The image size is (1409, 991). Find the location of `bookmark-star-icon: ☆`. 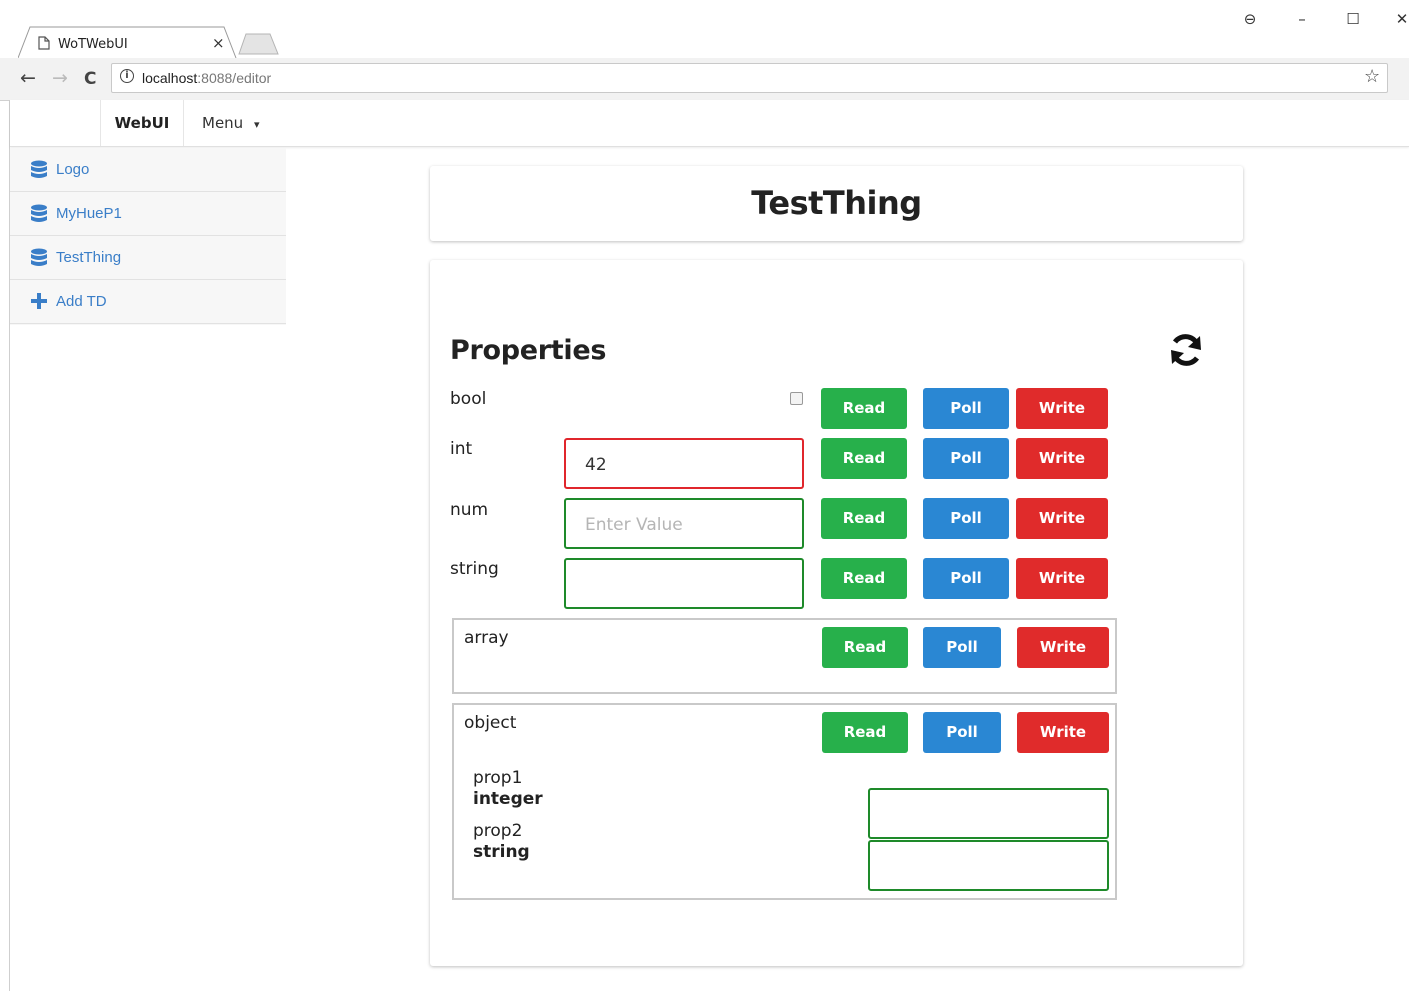

bookmark-star-icon: ☆ is located at coordinates (1372, 76).